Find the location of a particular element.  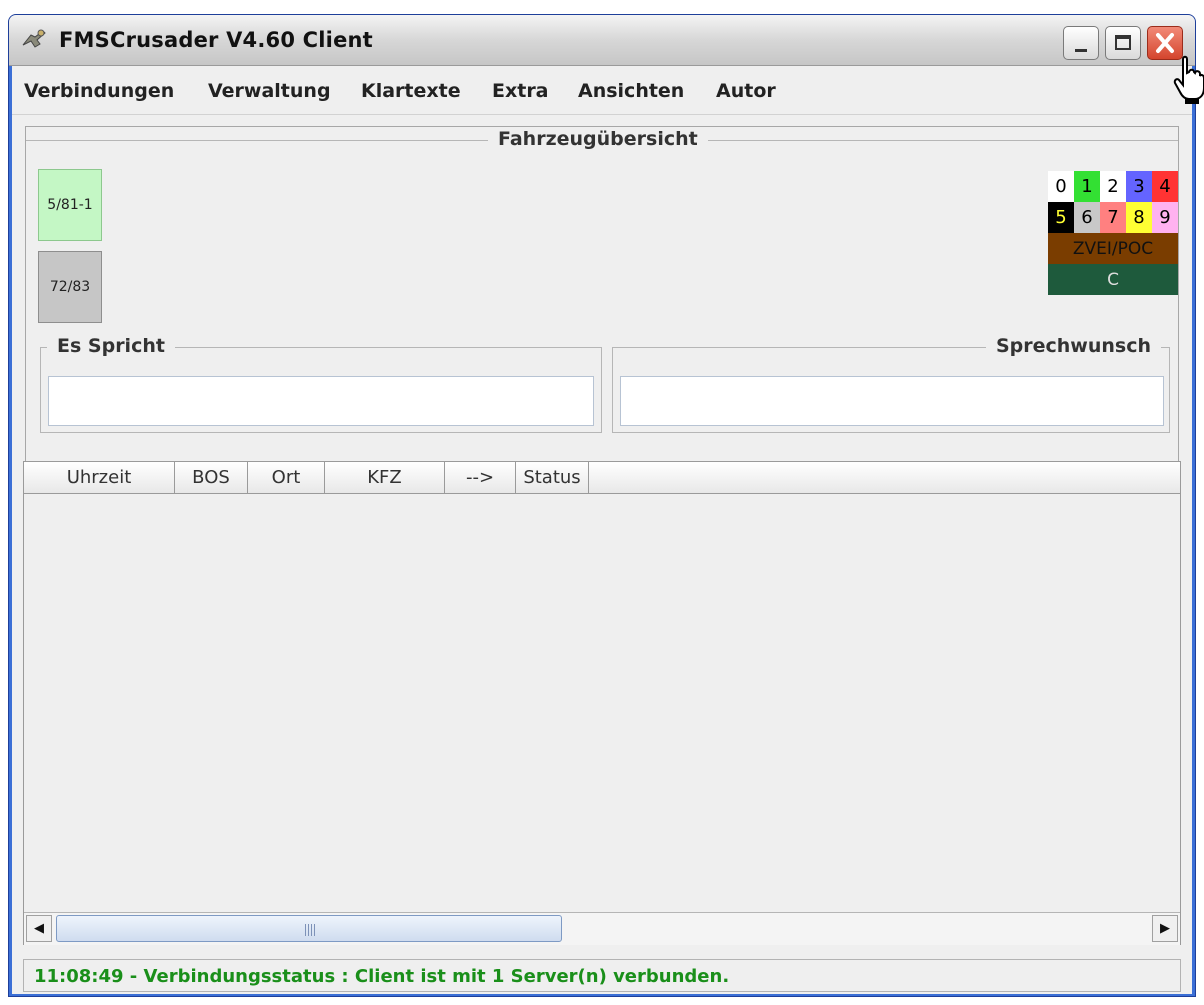

status-row-c: C is located at coordinates (1113, 279).